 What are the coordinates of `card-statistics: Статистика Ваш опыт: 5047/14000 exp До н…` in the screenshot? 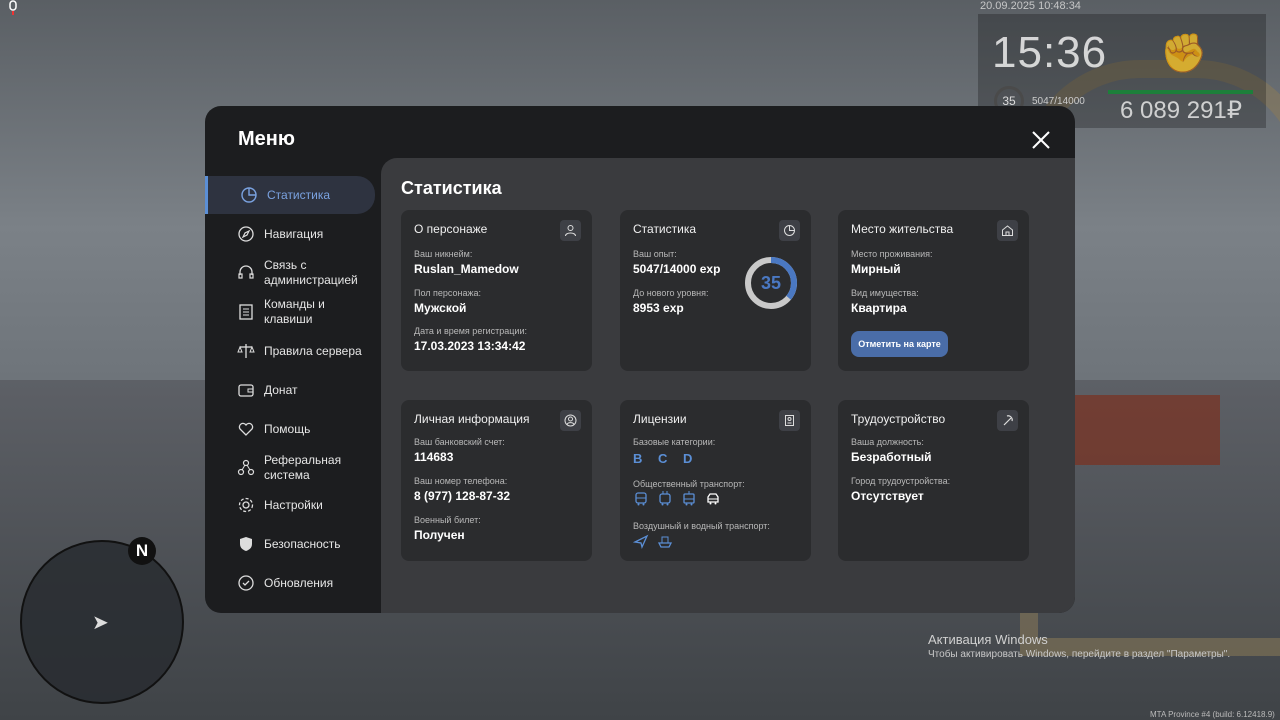 It's located at (715, 290).